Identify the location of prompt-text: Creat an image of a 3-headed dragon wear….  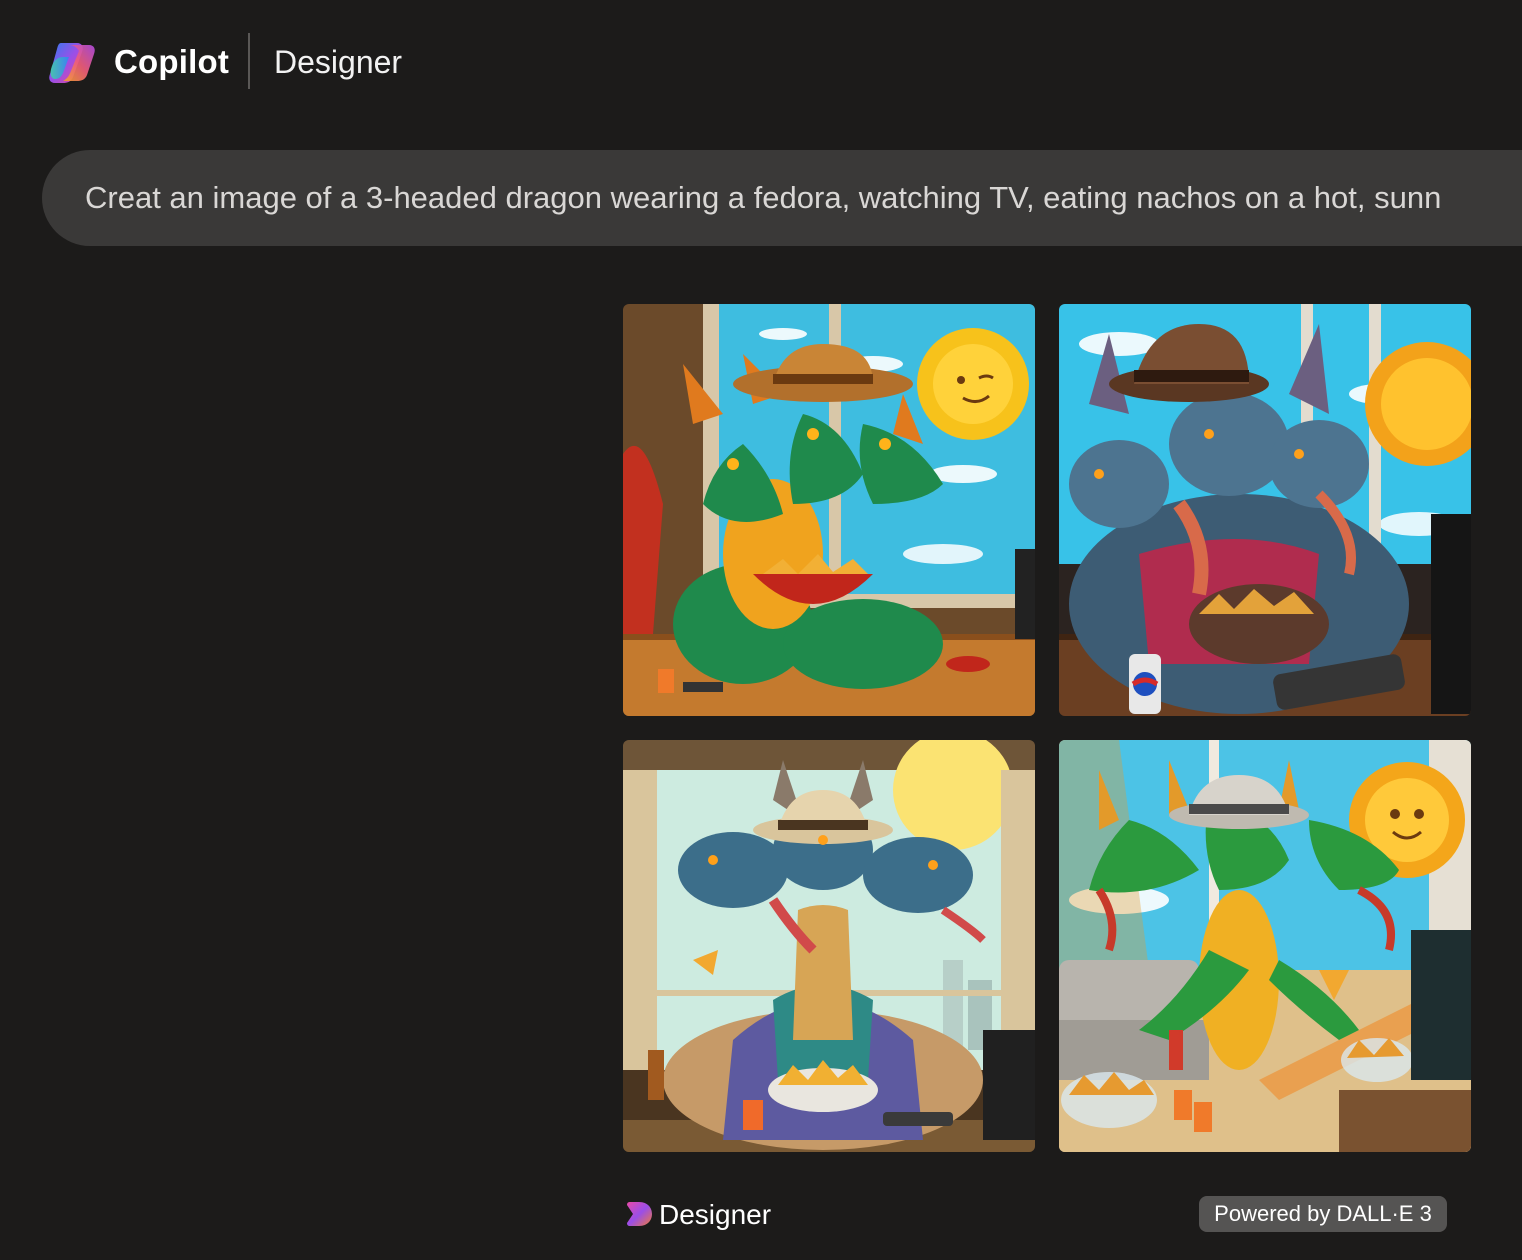
(763, 197).